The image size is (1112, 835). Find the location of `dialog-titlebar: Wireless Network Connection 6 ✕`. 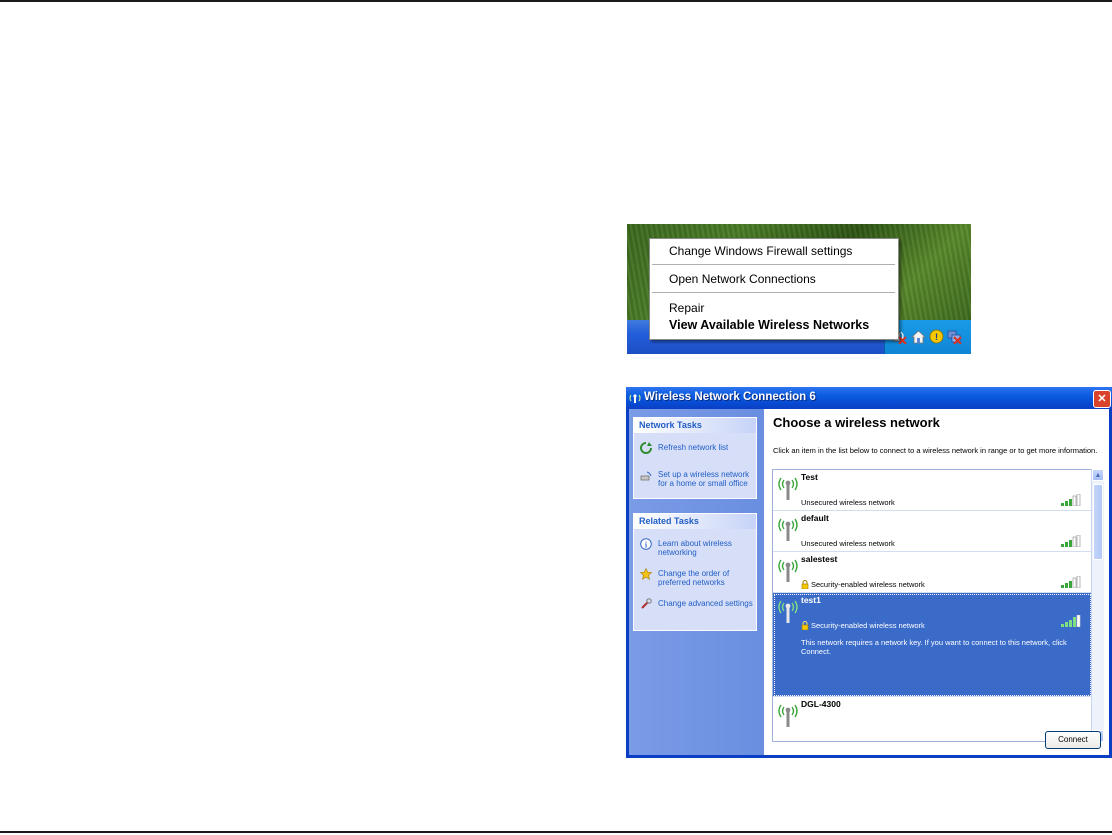

dialog-titlebar: Wireless Network Connection 6 ✕ is located at coordinates (869, 398).